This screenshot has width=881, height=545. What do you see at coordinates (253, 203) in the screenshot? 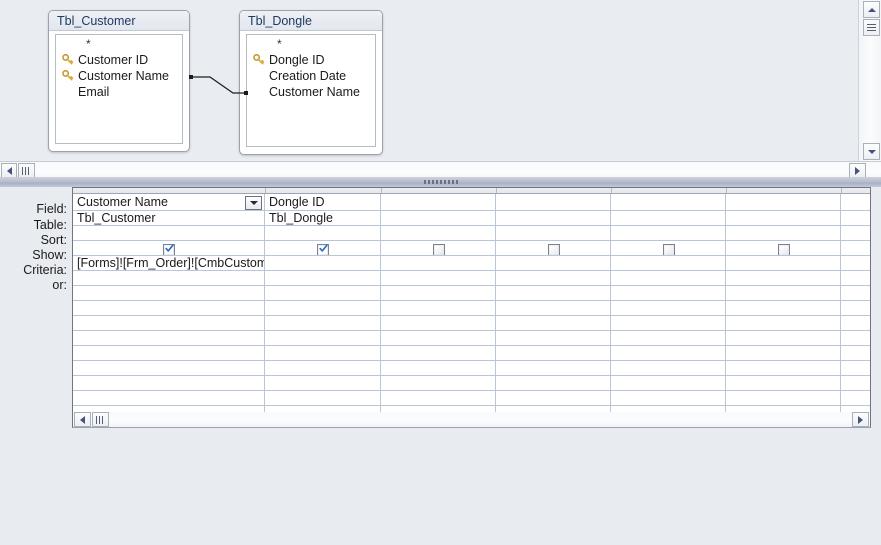
I see `field-dropdown-button` at bounding box center [253, 203].